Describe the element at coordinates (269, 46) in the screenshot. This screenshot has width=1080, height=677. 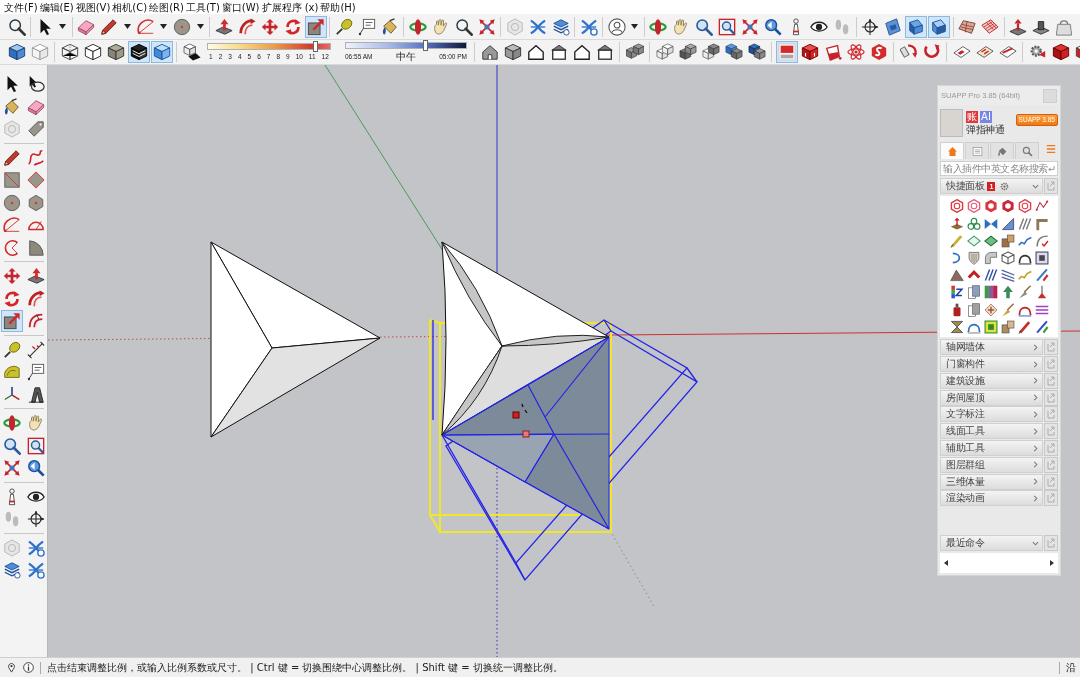
I see `month-slider` at that location.